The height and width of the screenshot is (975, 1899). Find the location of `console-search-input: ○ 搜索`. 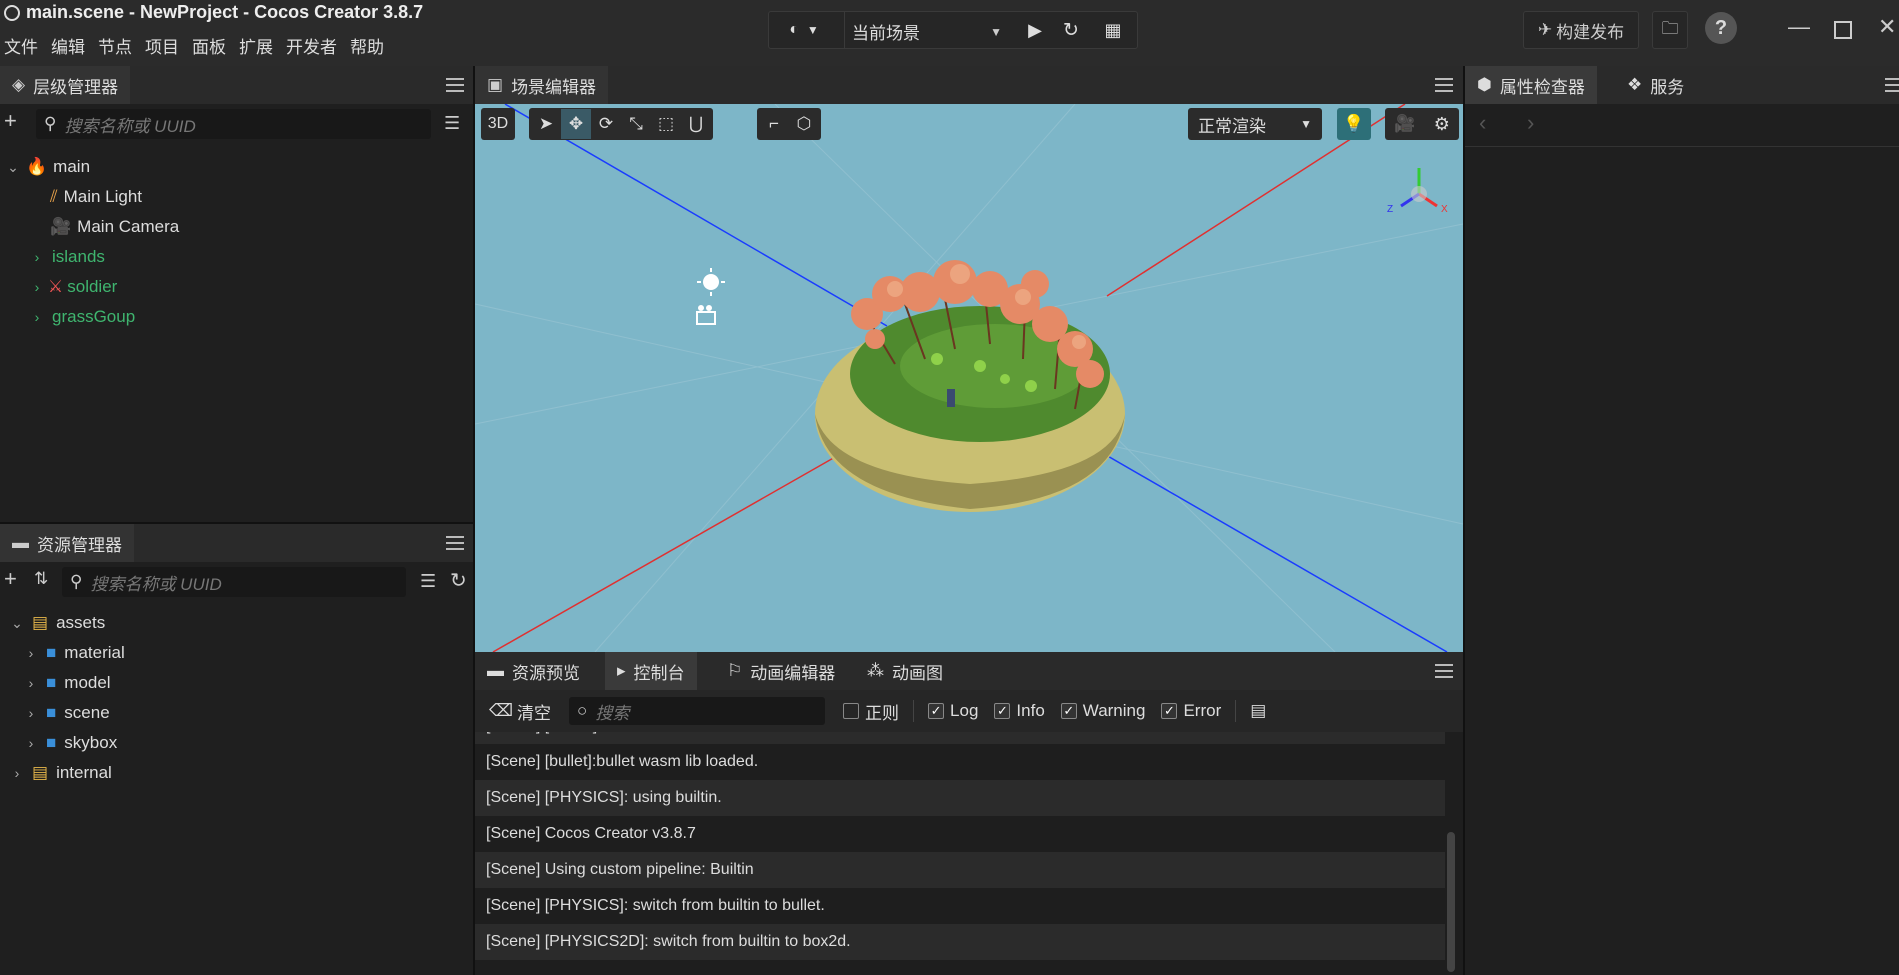

console-search-input: ○ 搜索 is located at coordinates (697, 711).